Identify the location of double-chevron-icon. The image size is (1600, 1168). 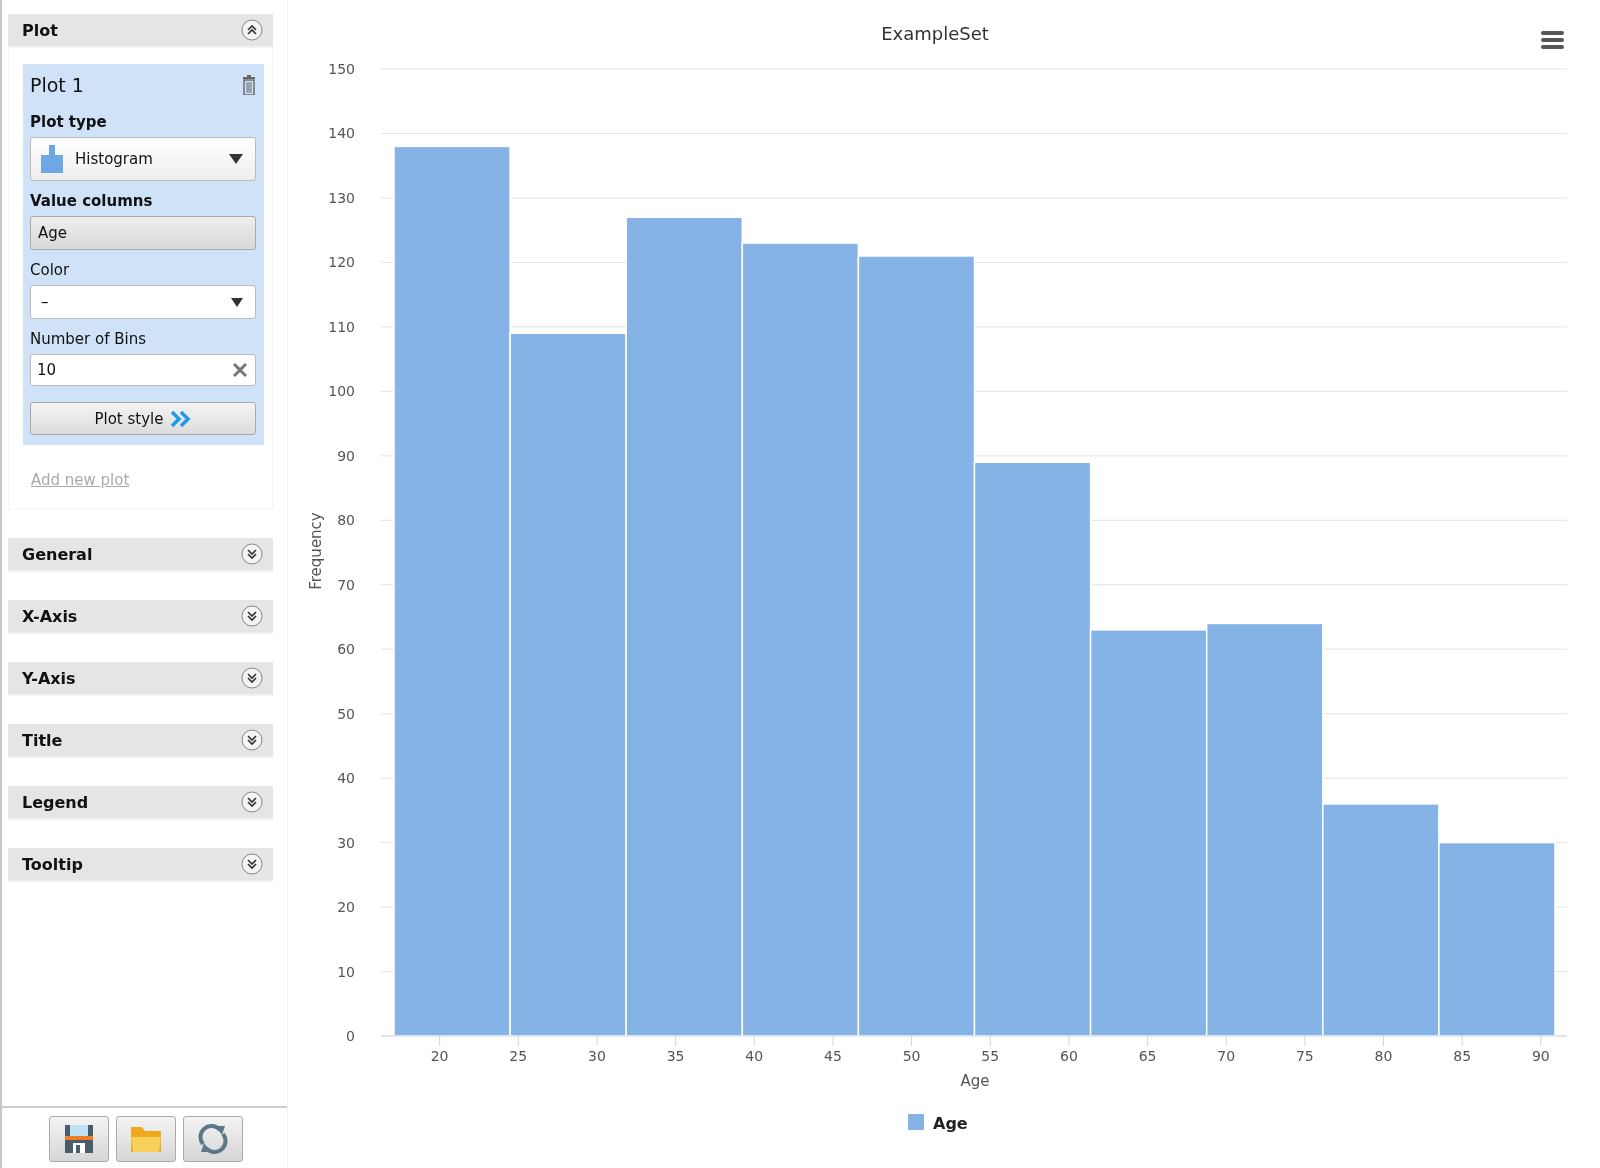
(180, 418).